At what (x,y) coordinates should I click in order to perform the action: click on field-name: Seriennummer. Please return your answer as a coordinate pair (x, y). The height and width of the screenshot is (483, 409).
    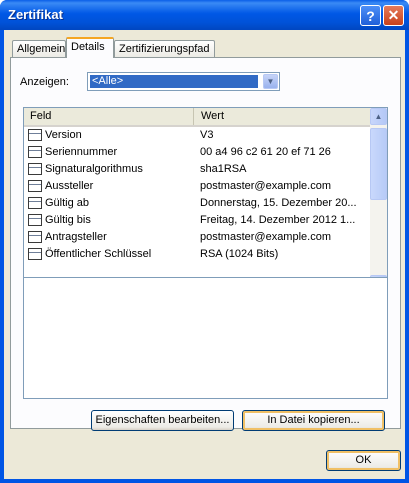
    Looking at the image, I should click on (81, 152).